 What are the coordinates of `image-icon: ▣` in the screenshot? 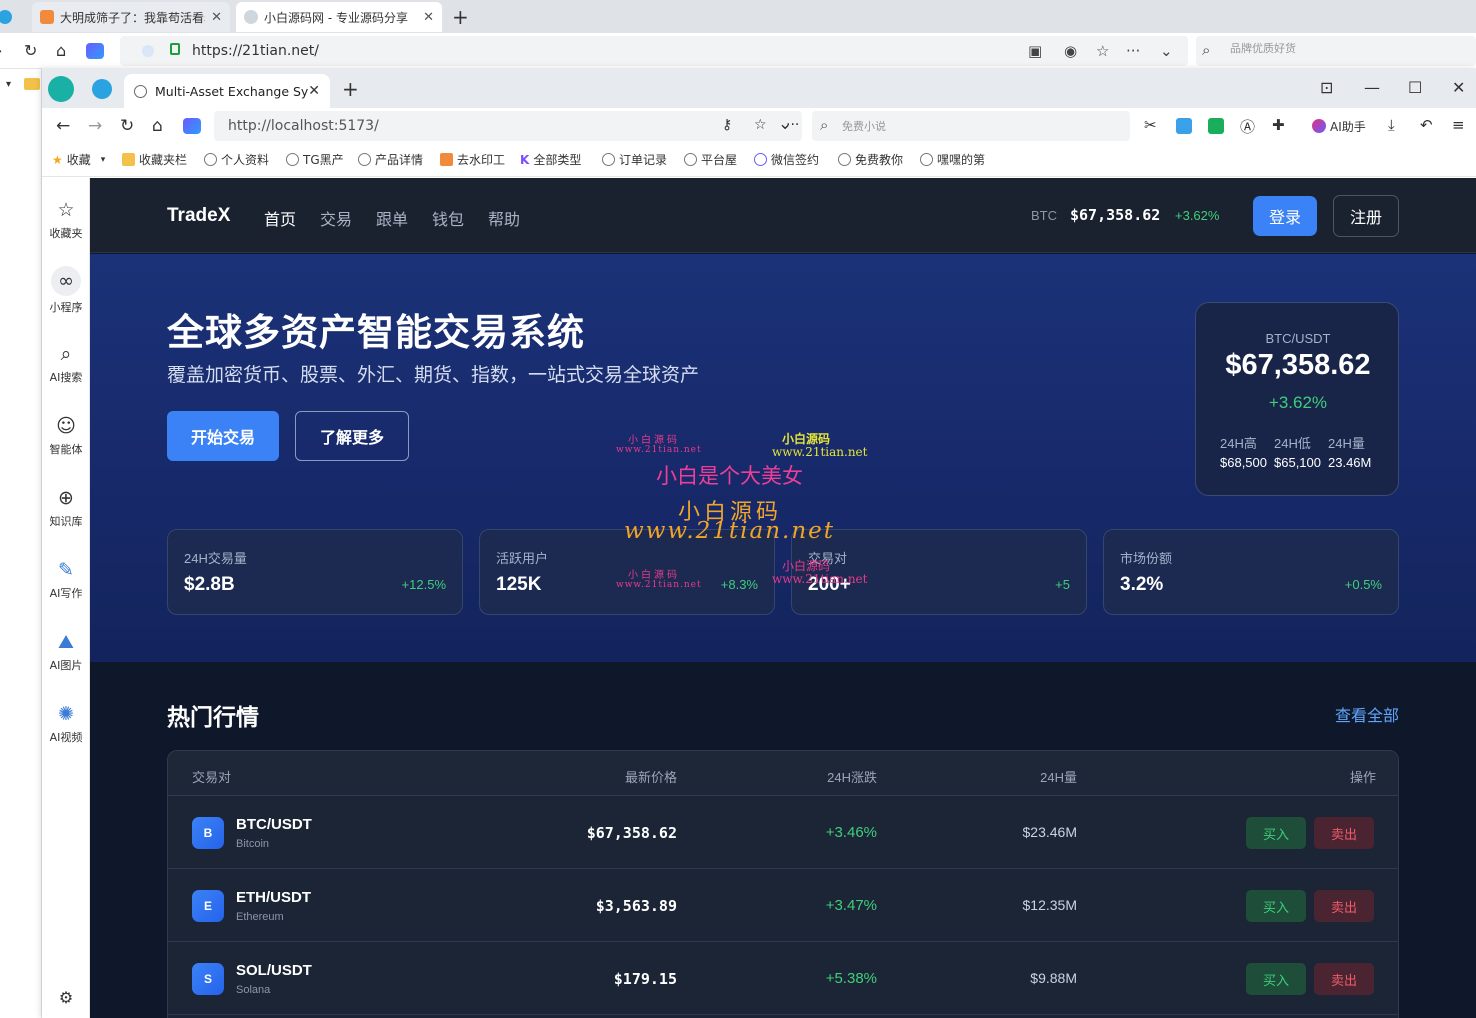 It's located at (1035, 51).